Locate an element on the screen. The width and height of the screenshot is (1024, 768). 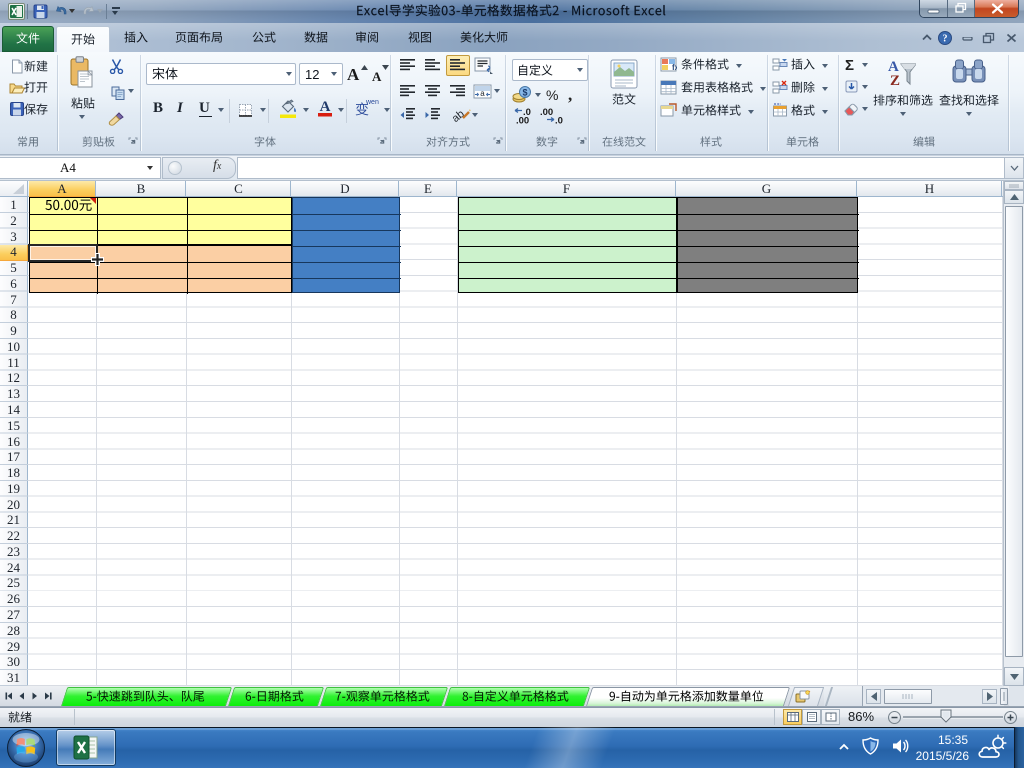
svg-text: .0 is located at coordinates (559, 120).